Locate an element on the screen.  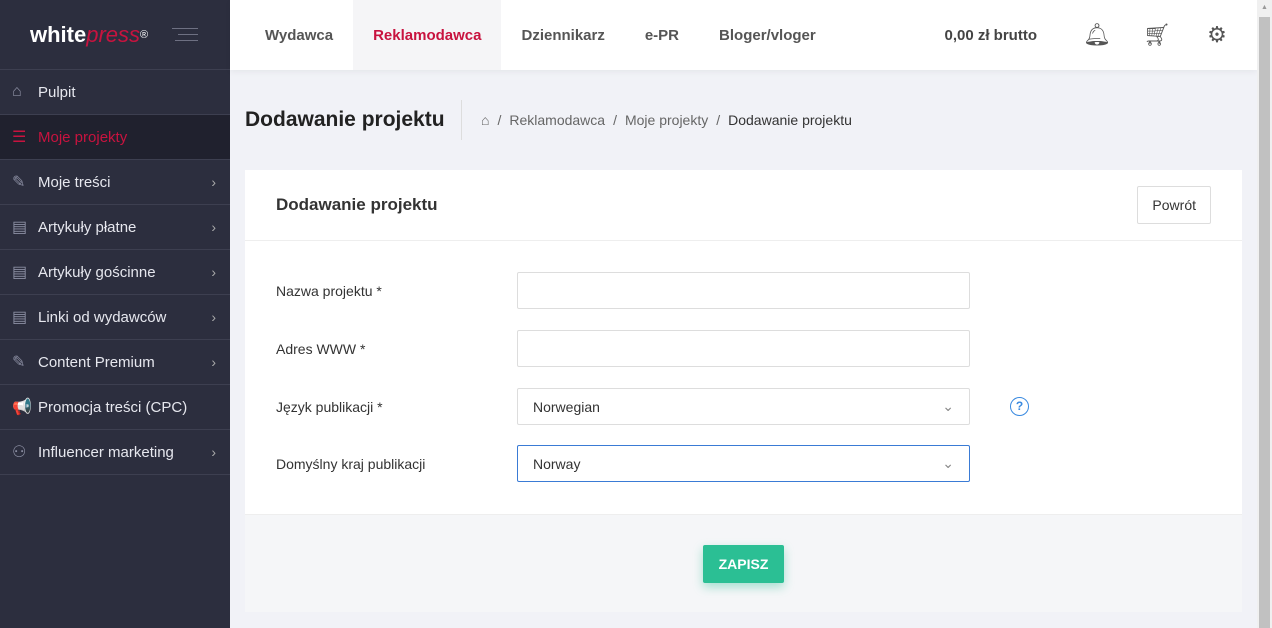
gear-icon: ⚙ is located at coordinates (1217, 35).